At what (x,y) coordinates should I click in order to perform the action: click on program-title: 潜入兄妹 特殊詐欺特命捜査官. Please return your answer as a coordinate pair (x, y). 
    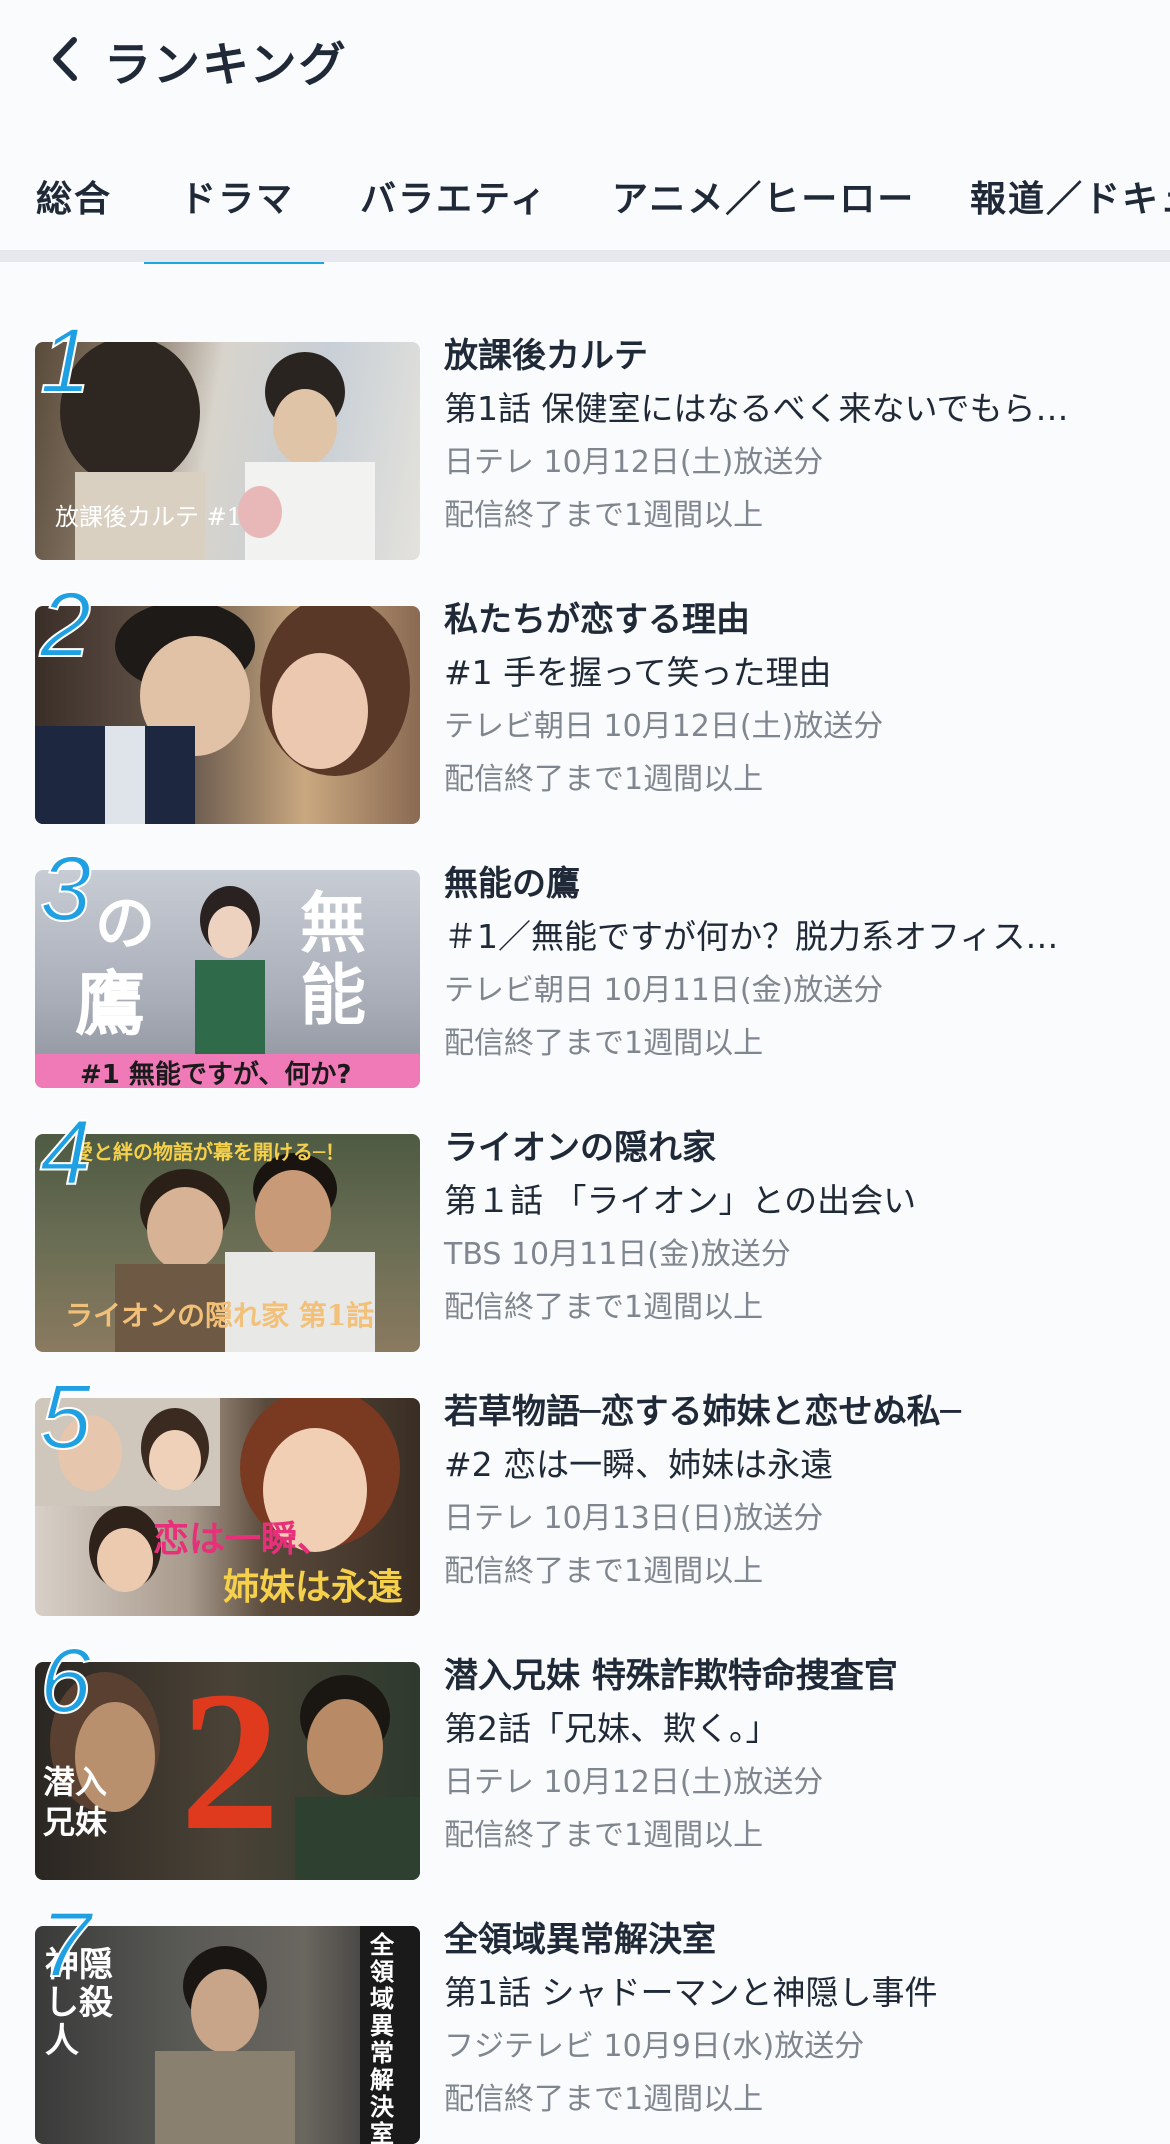
    Looking at the image, I should click on (671, 1676).